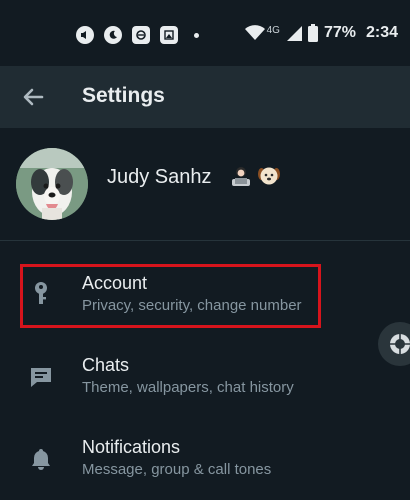  I want to click on dog-photo-image, so click(52, 184).